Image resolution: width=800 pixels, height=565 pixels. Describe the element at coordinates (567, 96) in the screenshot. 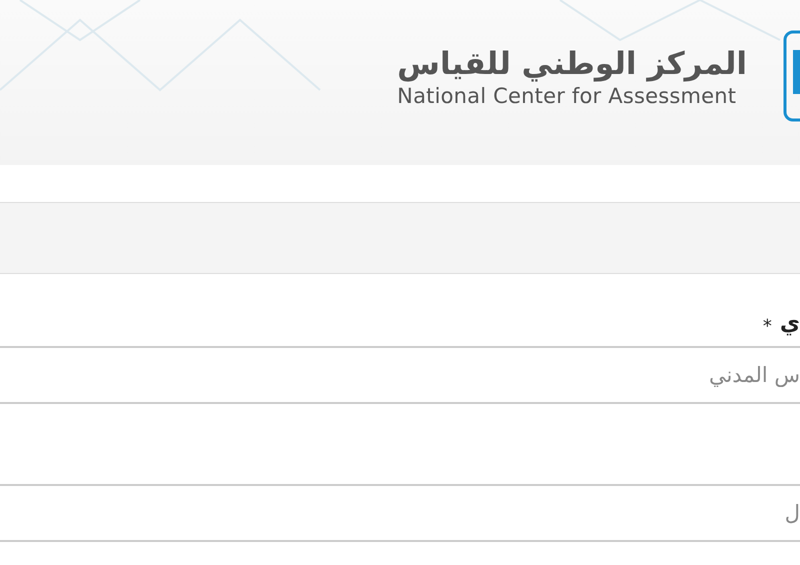

I see `logo-subtitle: National Center for Assessment` at that location.